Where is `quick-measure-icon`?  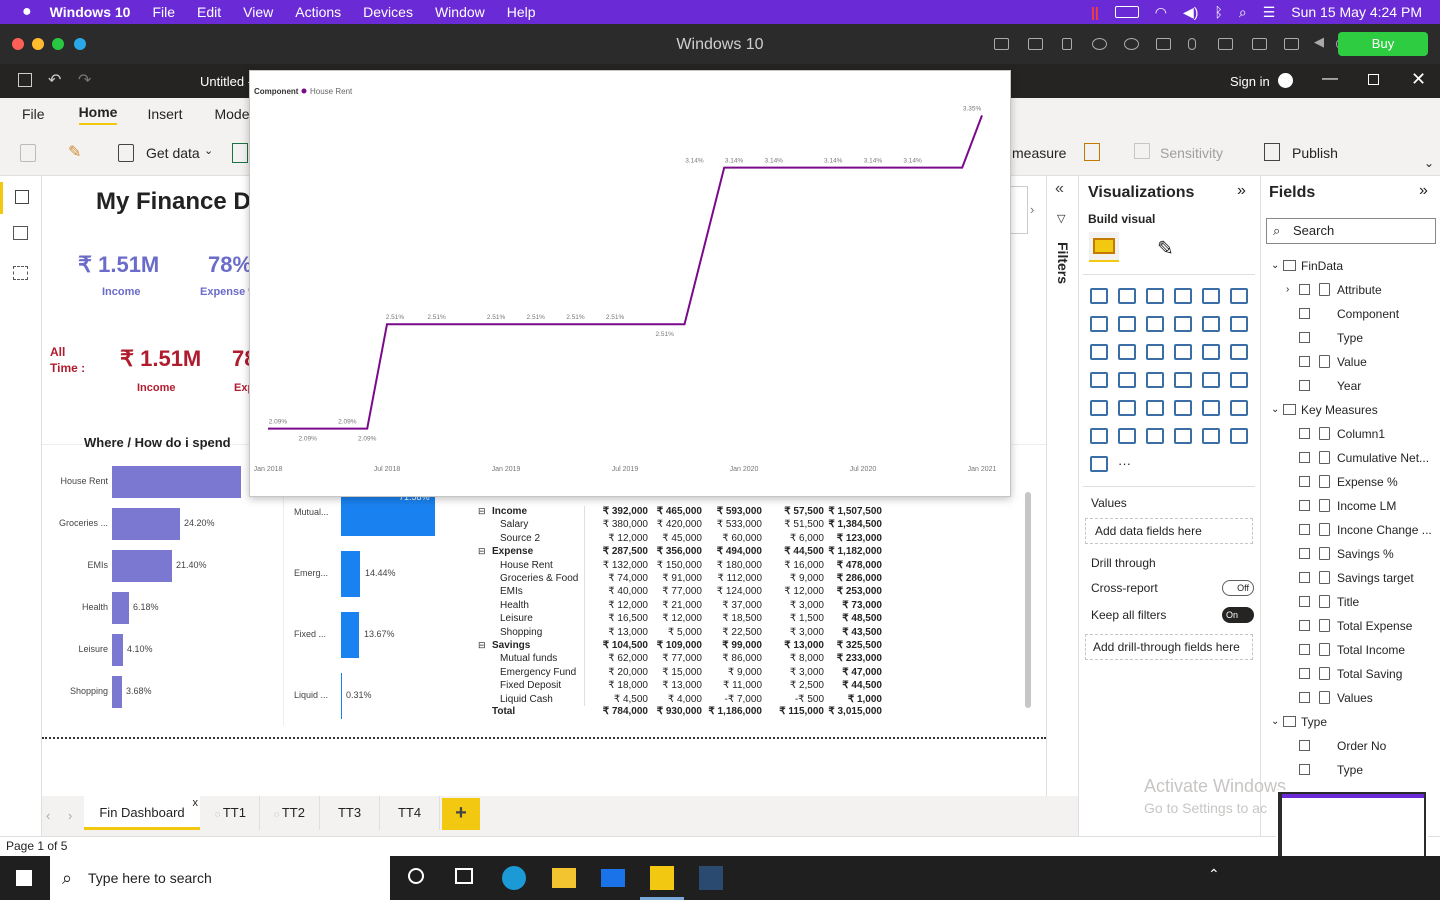 quick-measure-icon is located at coordinates (1092, 152).